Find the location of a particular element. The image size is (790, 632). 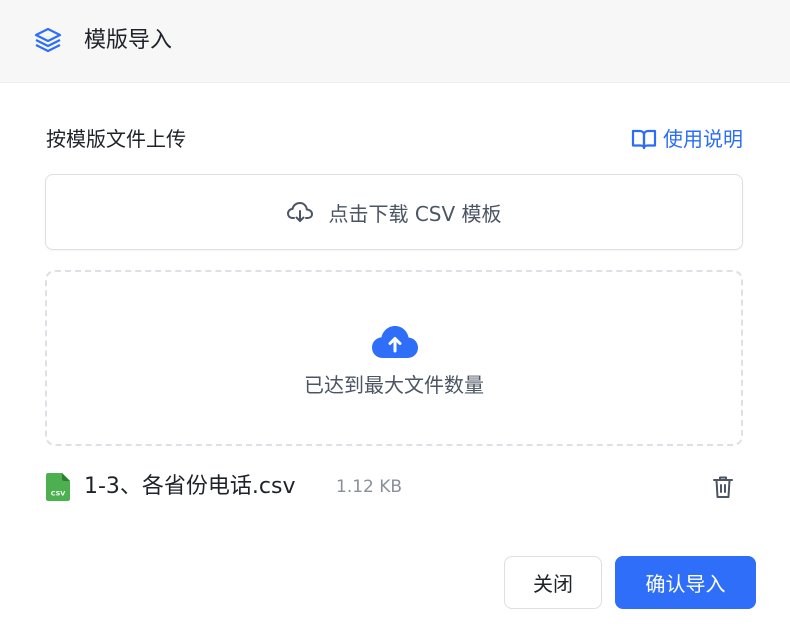

csv-file-icon: CSV is located at coordinates (58, 487).